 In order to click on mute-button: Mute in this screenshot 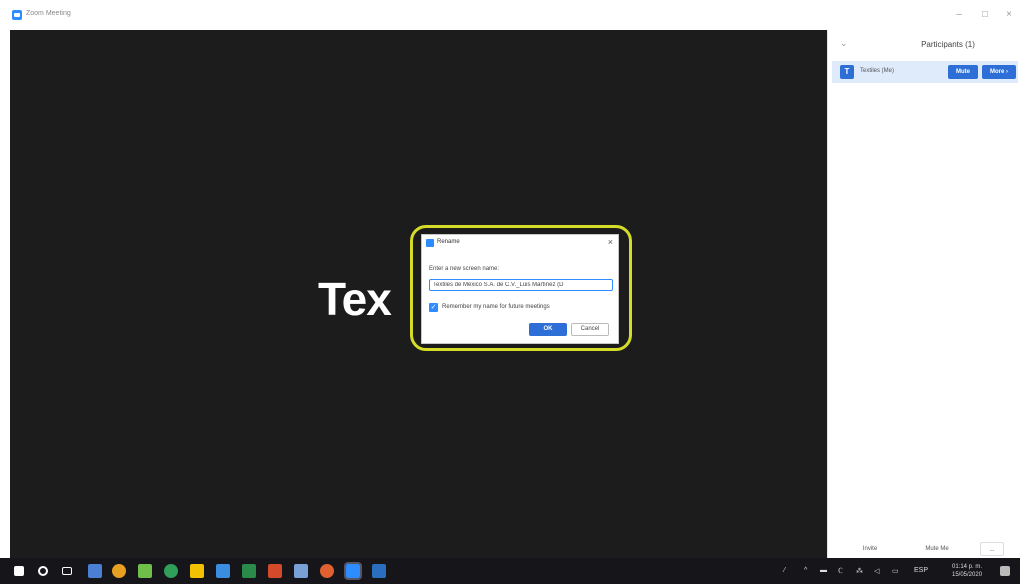, I will do `click(963, 72)`.